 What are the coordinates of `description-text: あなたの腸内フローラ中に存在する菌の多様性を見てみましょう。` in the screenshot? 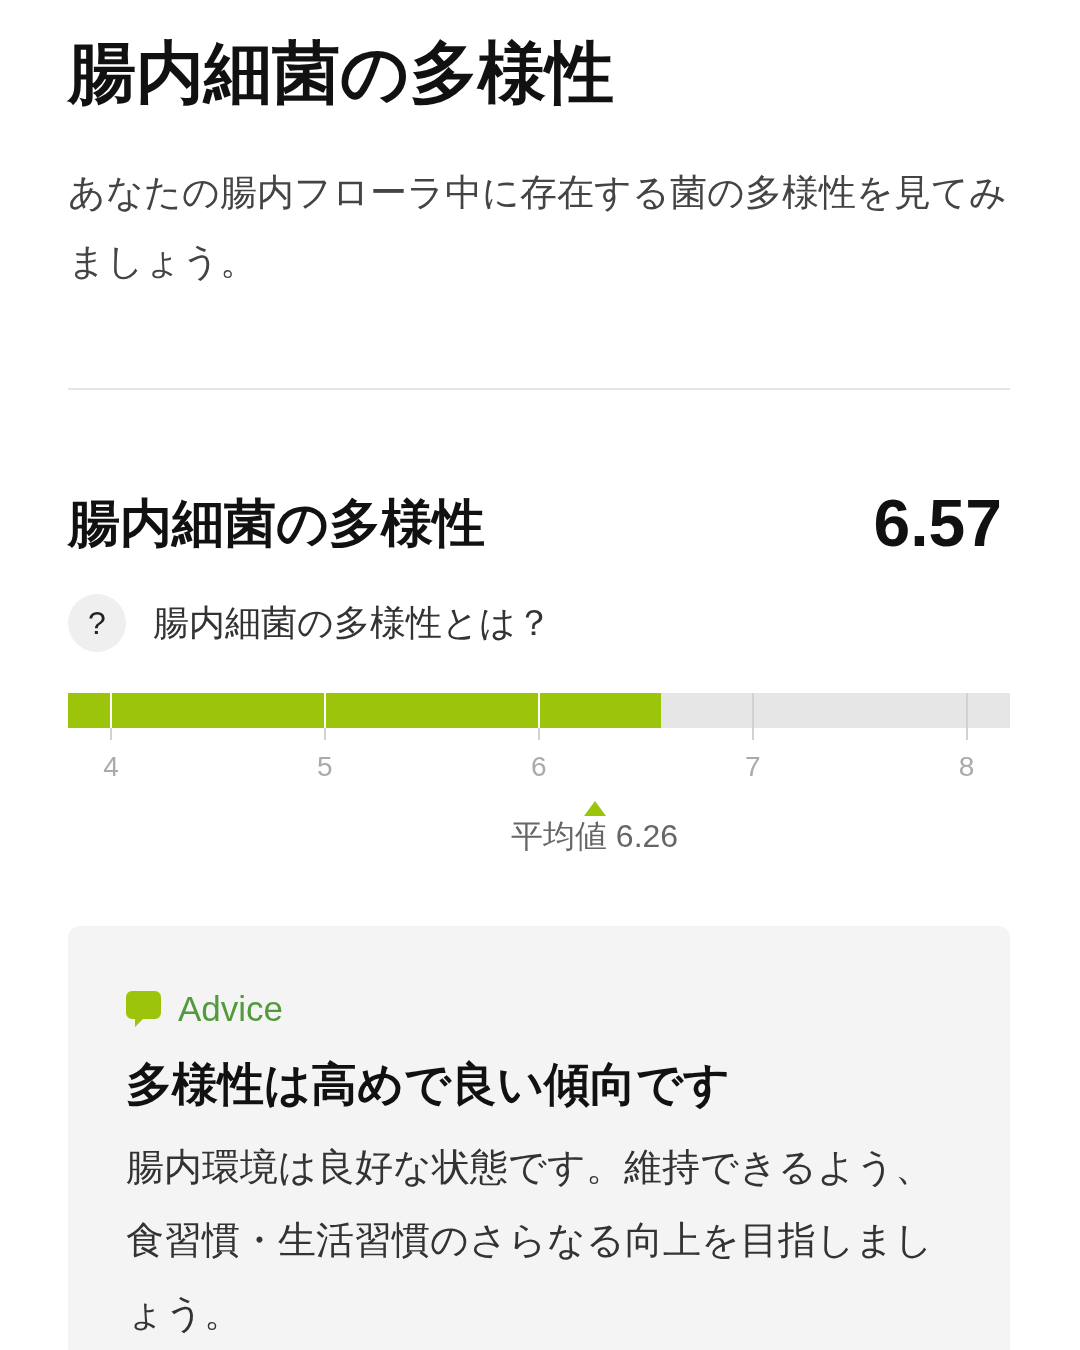 It's located at (538, 227).